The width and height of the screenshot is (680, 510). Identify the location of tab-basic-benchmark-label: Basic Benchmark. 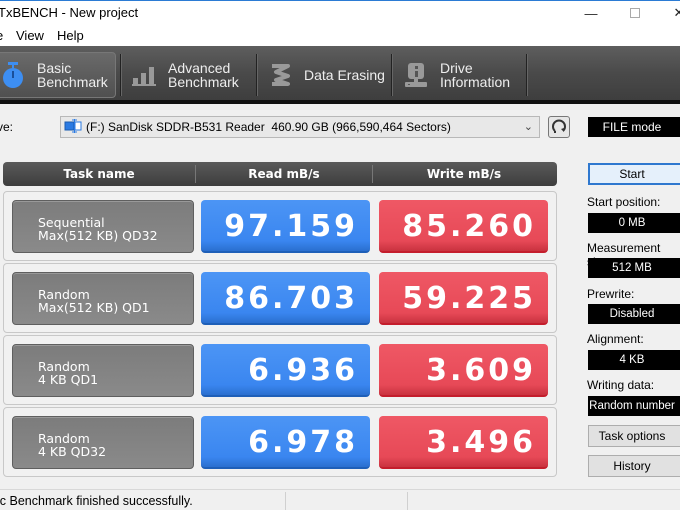
(72, 75).